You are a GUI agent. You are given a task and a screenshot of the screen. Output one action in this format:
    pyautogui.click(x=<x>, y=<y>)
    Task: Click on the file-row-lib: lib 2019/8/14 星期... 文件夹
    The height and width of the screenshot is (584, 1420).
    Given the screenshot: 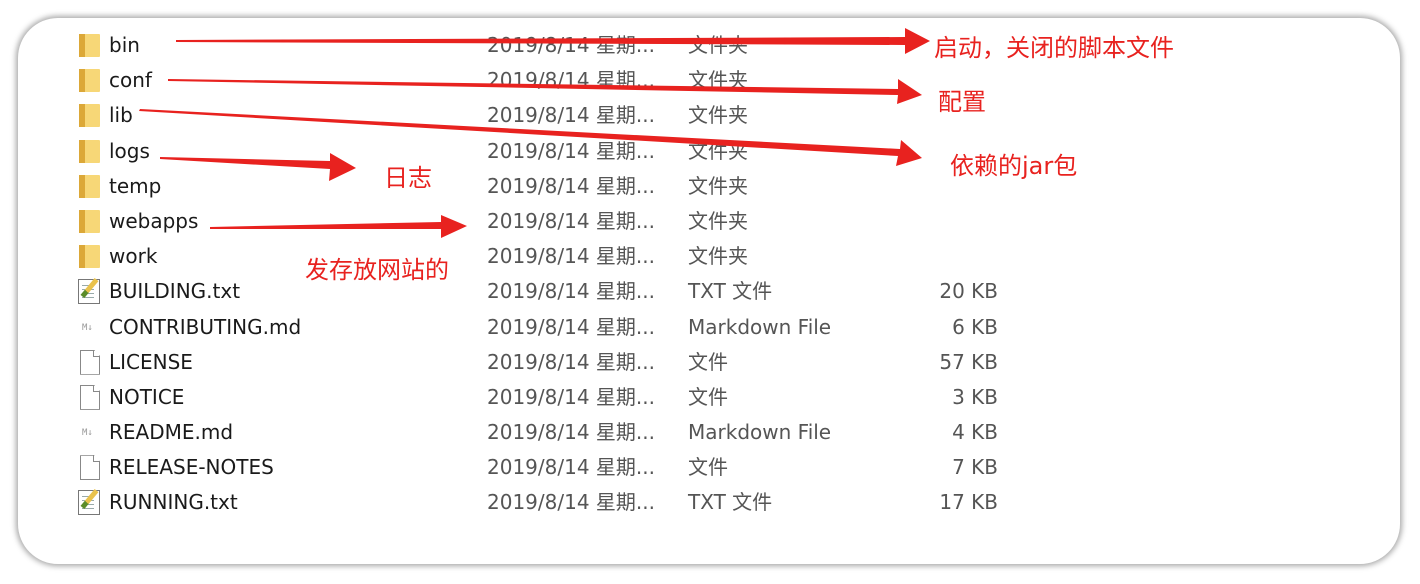 What is the action you would take?
    pyautogui.click(x=710, y=115)
    